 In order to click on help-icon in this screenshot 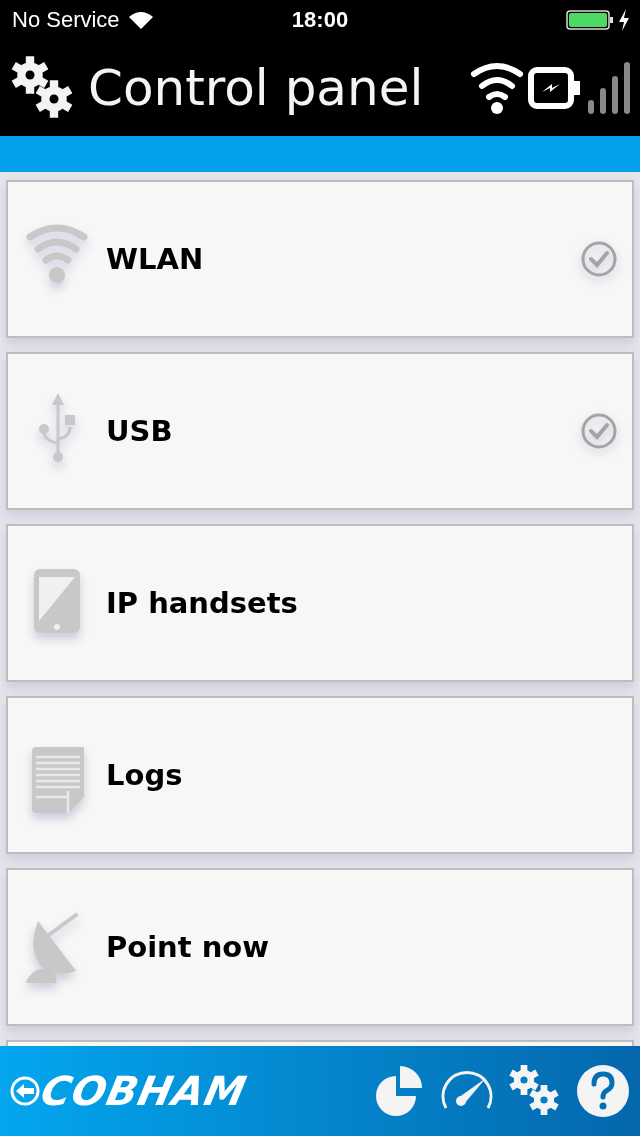, I will do `click(603, 1091)`.